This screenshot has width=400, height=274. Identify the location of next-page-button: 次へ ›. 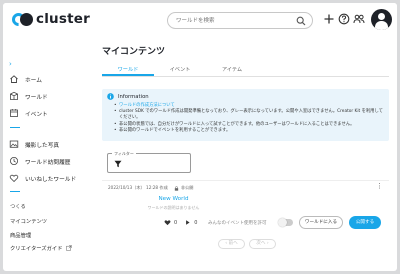
(262, 244).